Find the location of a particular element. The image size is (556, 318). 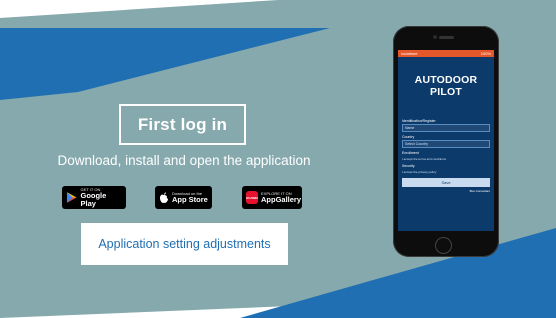

page-title: First log in is located at coordinates (182, 124).